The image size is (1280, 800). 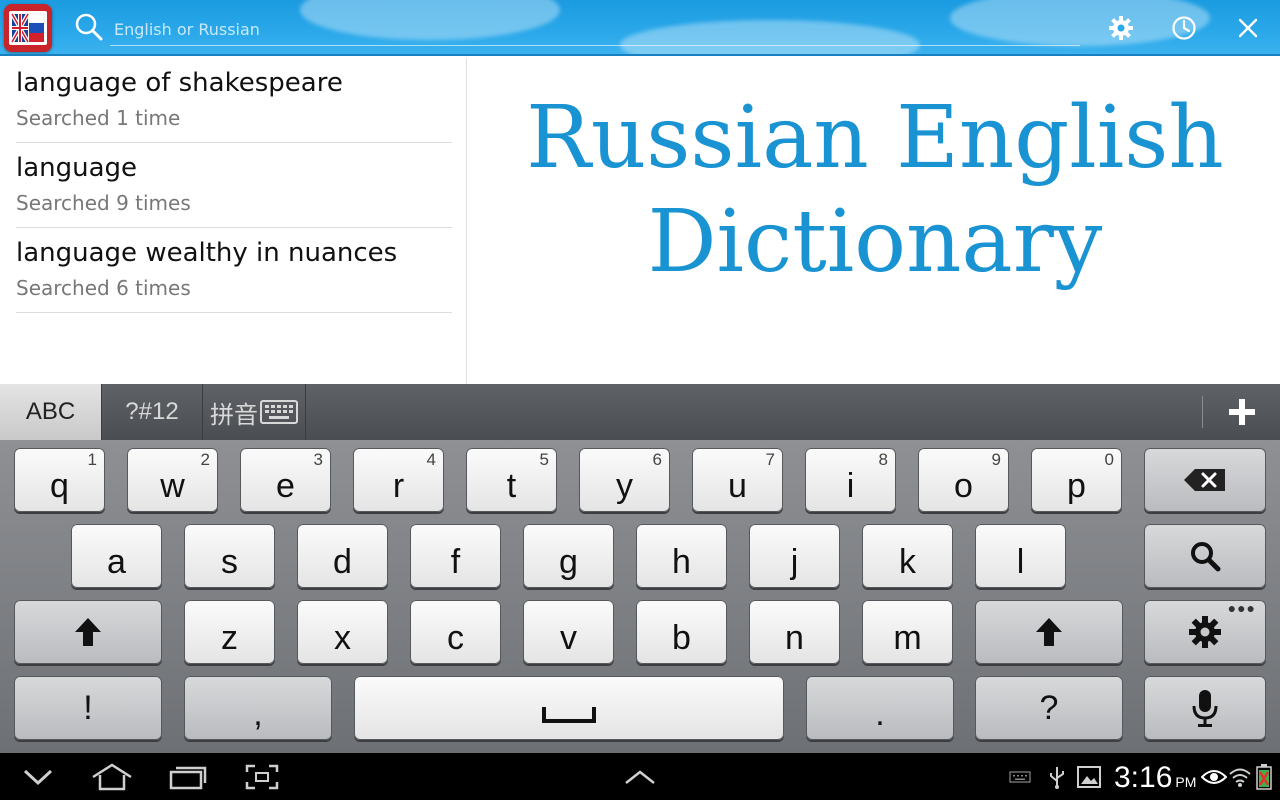 I want to click on history-term: language of shakespeare, so click(x=179, y=83).